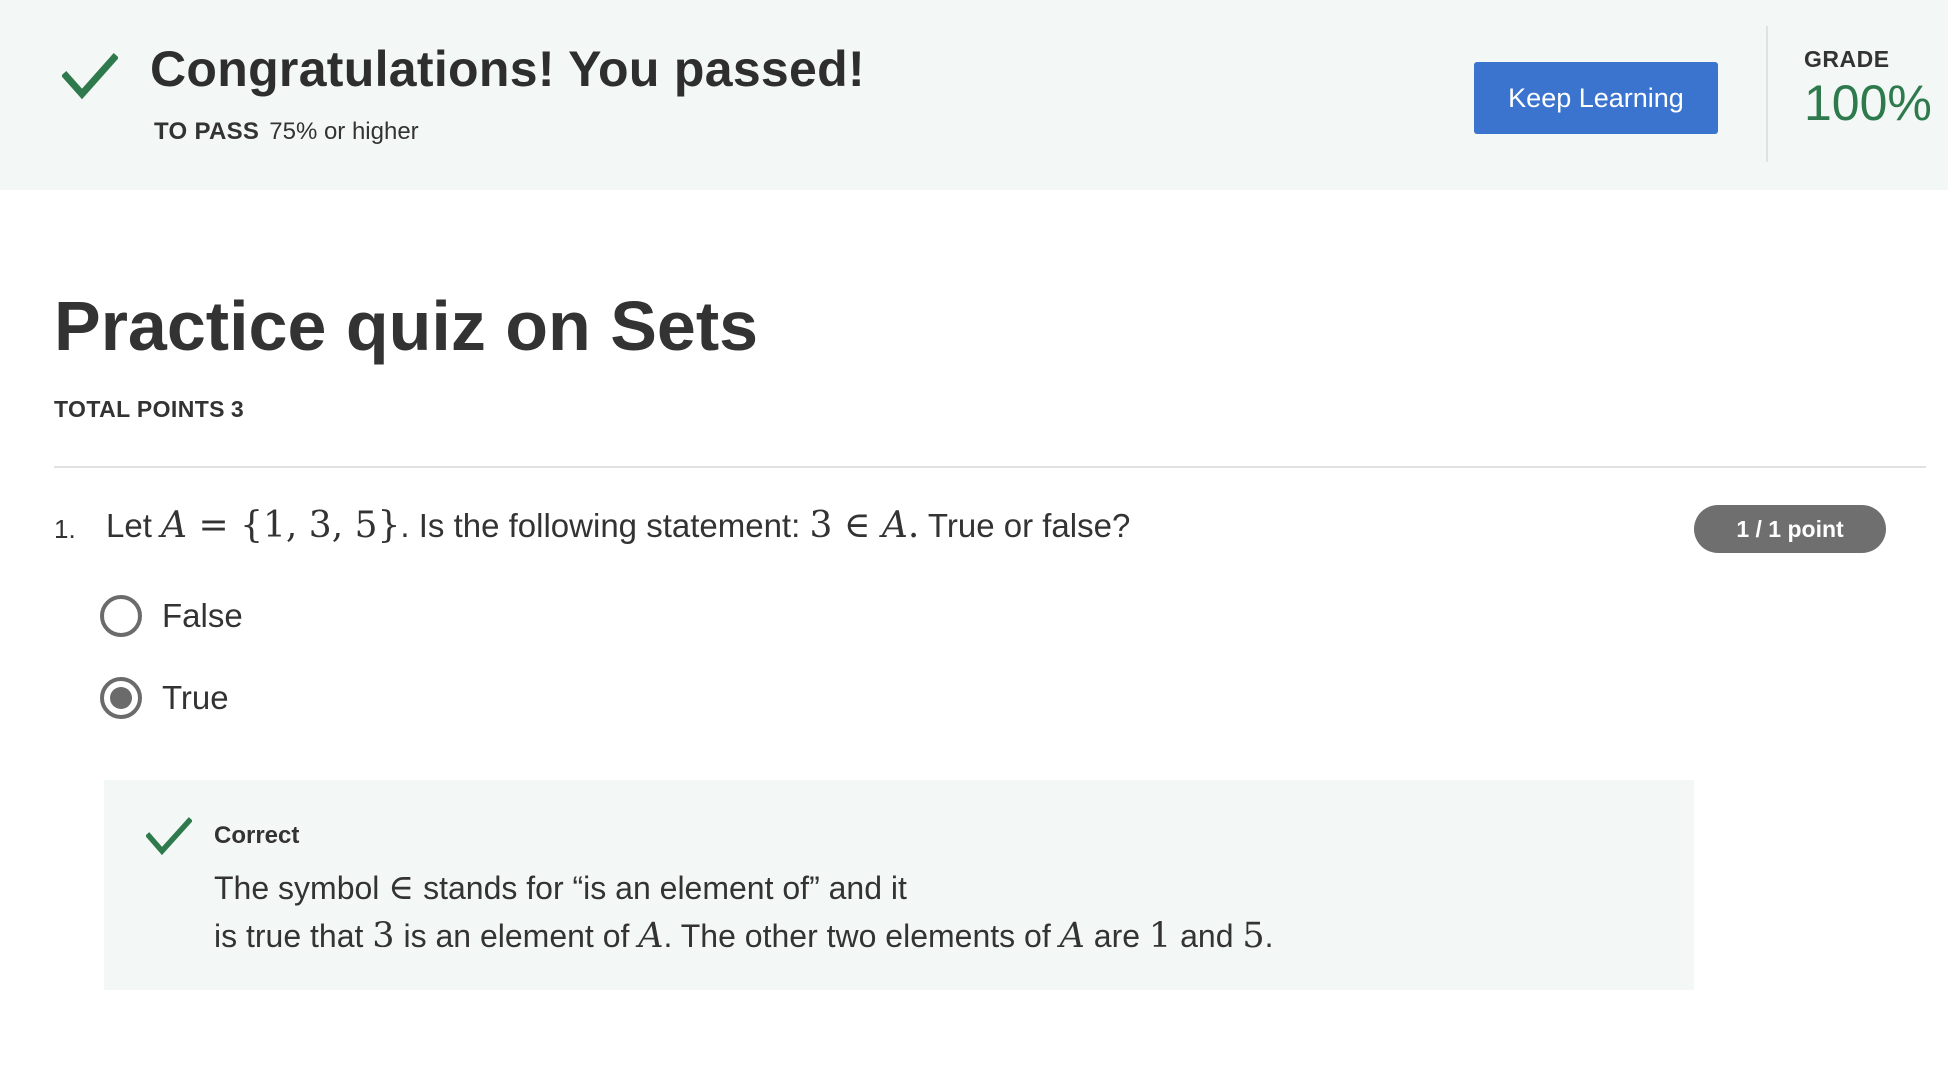 This screenshot has width=1948, height=1072. I want to click on radio-button, so click(121, 616).